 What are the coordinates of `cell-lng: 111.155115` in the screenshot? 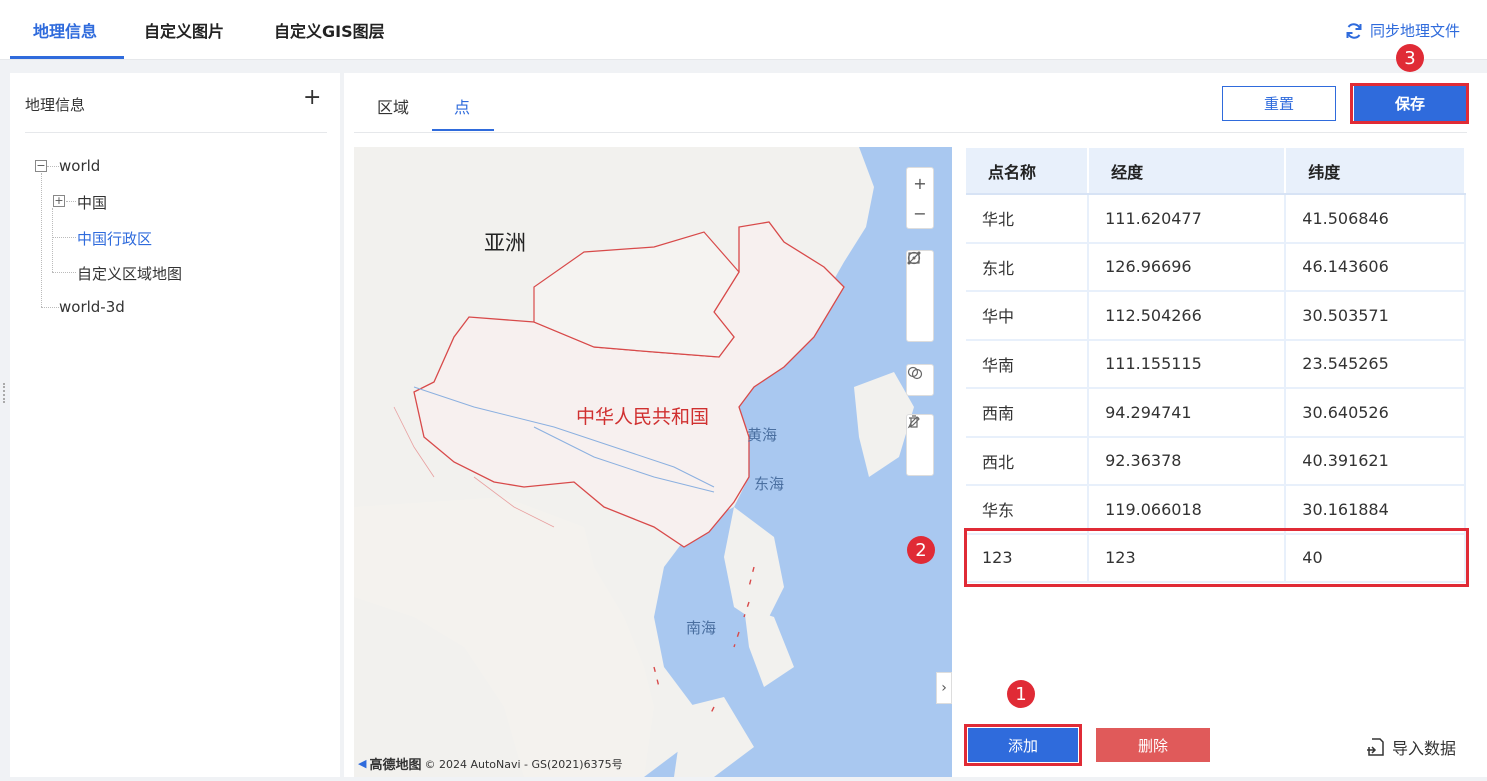 It's located at (1187, 364).